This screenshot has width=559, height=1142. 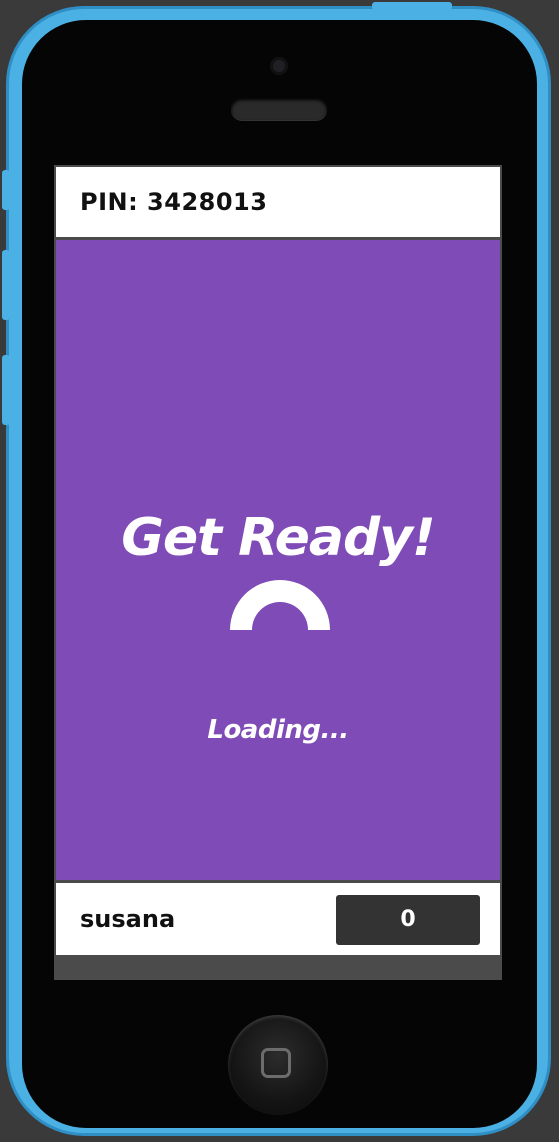 I want to click on home-square-icon, so click(x=276, y=1063).